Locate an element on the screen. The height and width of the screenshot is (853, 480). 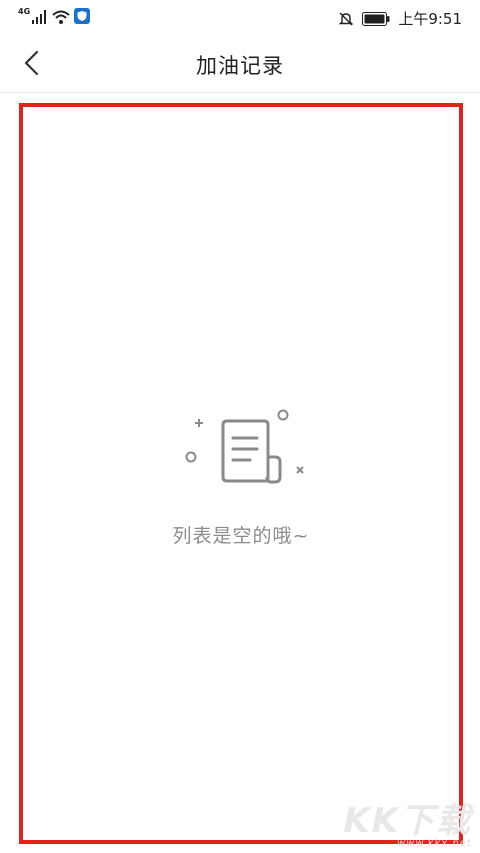
clock: 上午9:51 is located at coordinates (430, 19).